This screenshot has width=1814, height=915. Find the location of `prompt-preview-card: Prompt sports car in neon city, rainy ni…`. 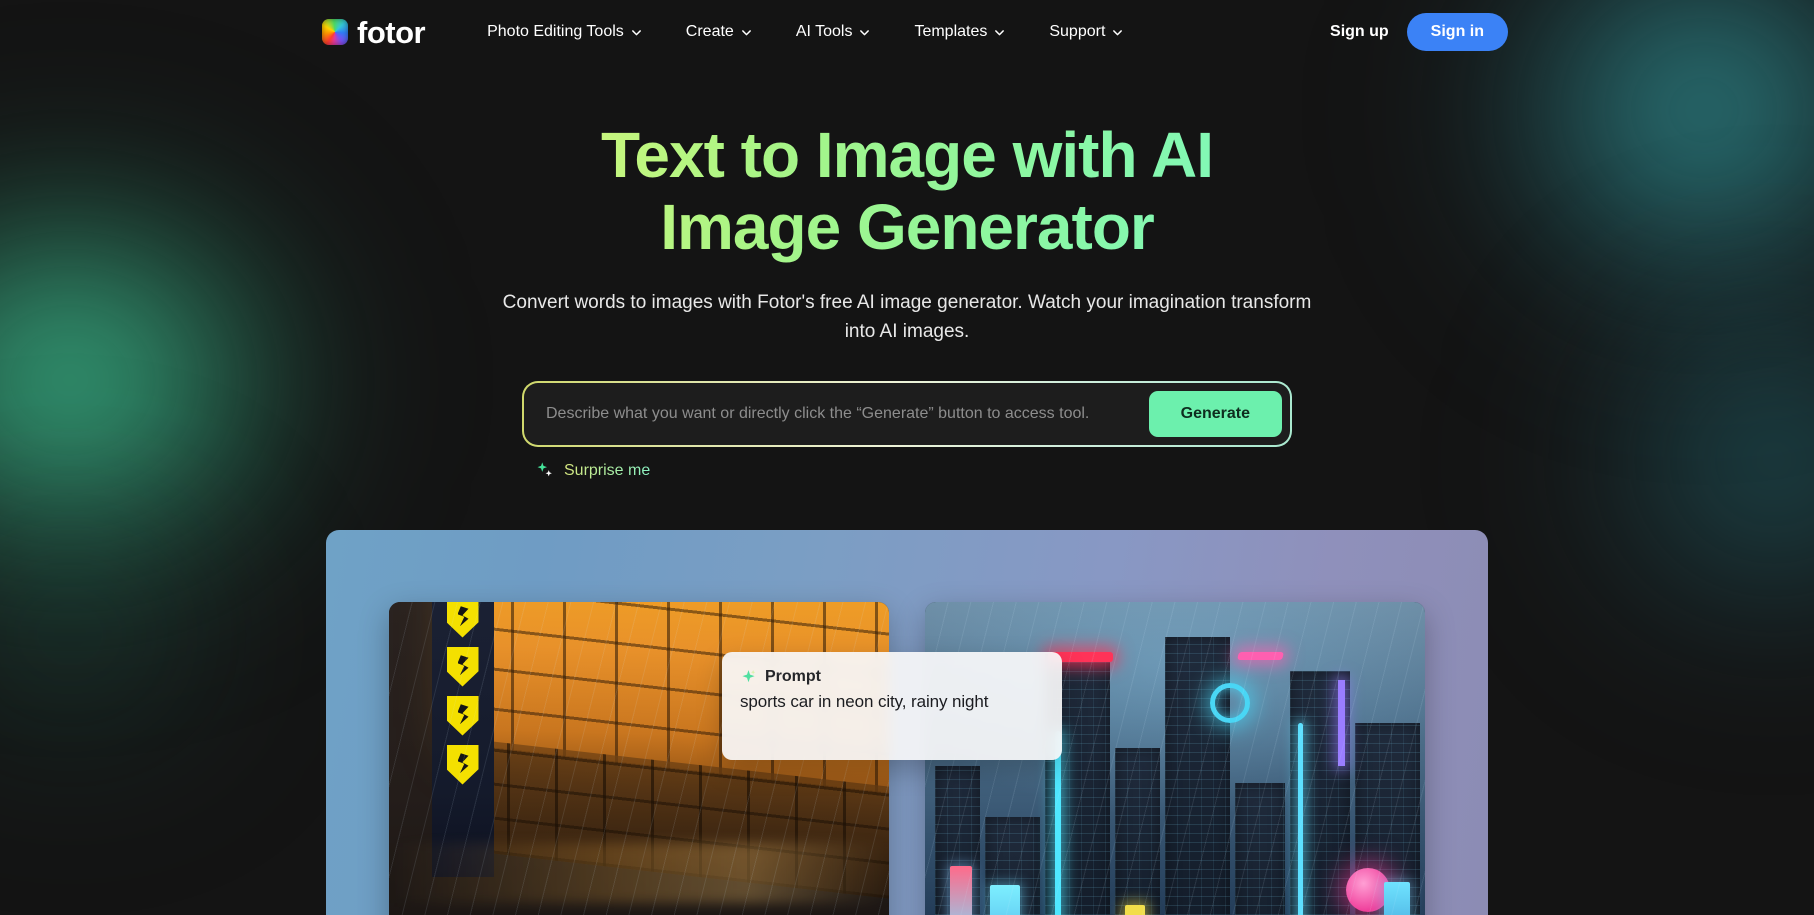

prompt-preview-card: Prompt sports car in neon city, rainy ni… is located at coordinates (892, 706).